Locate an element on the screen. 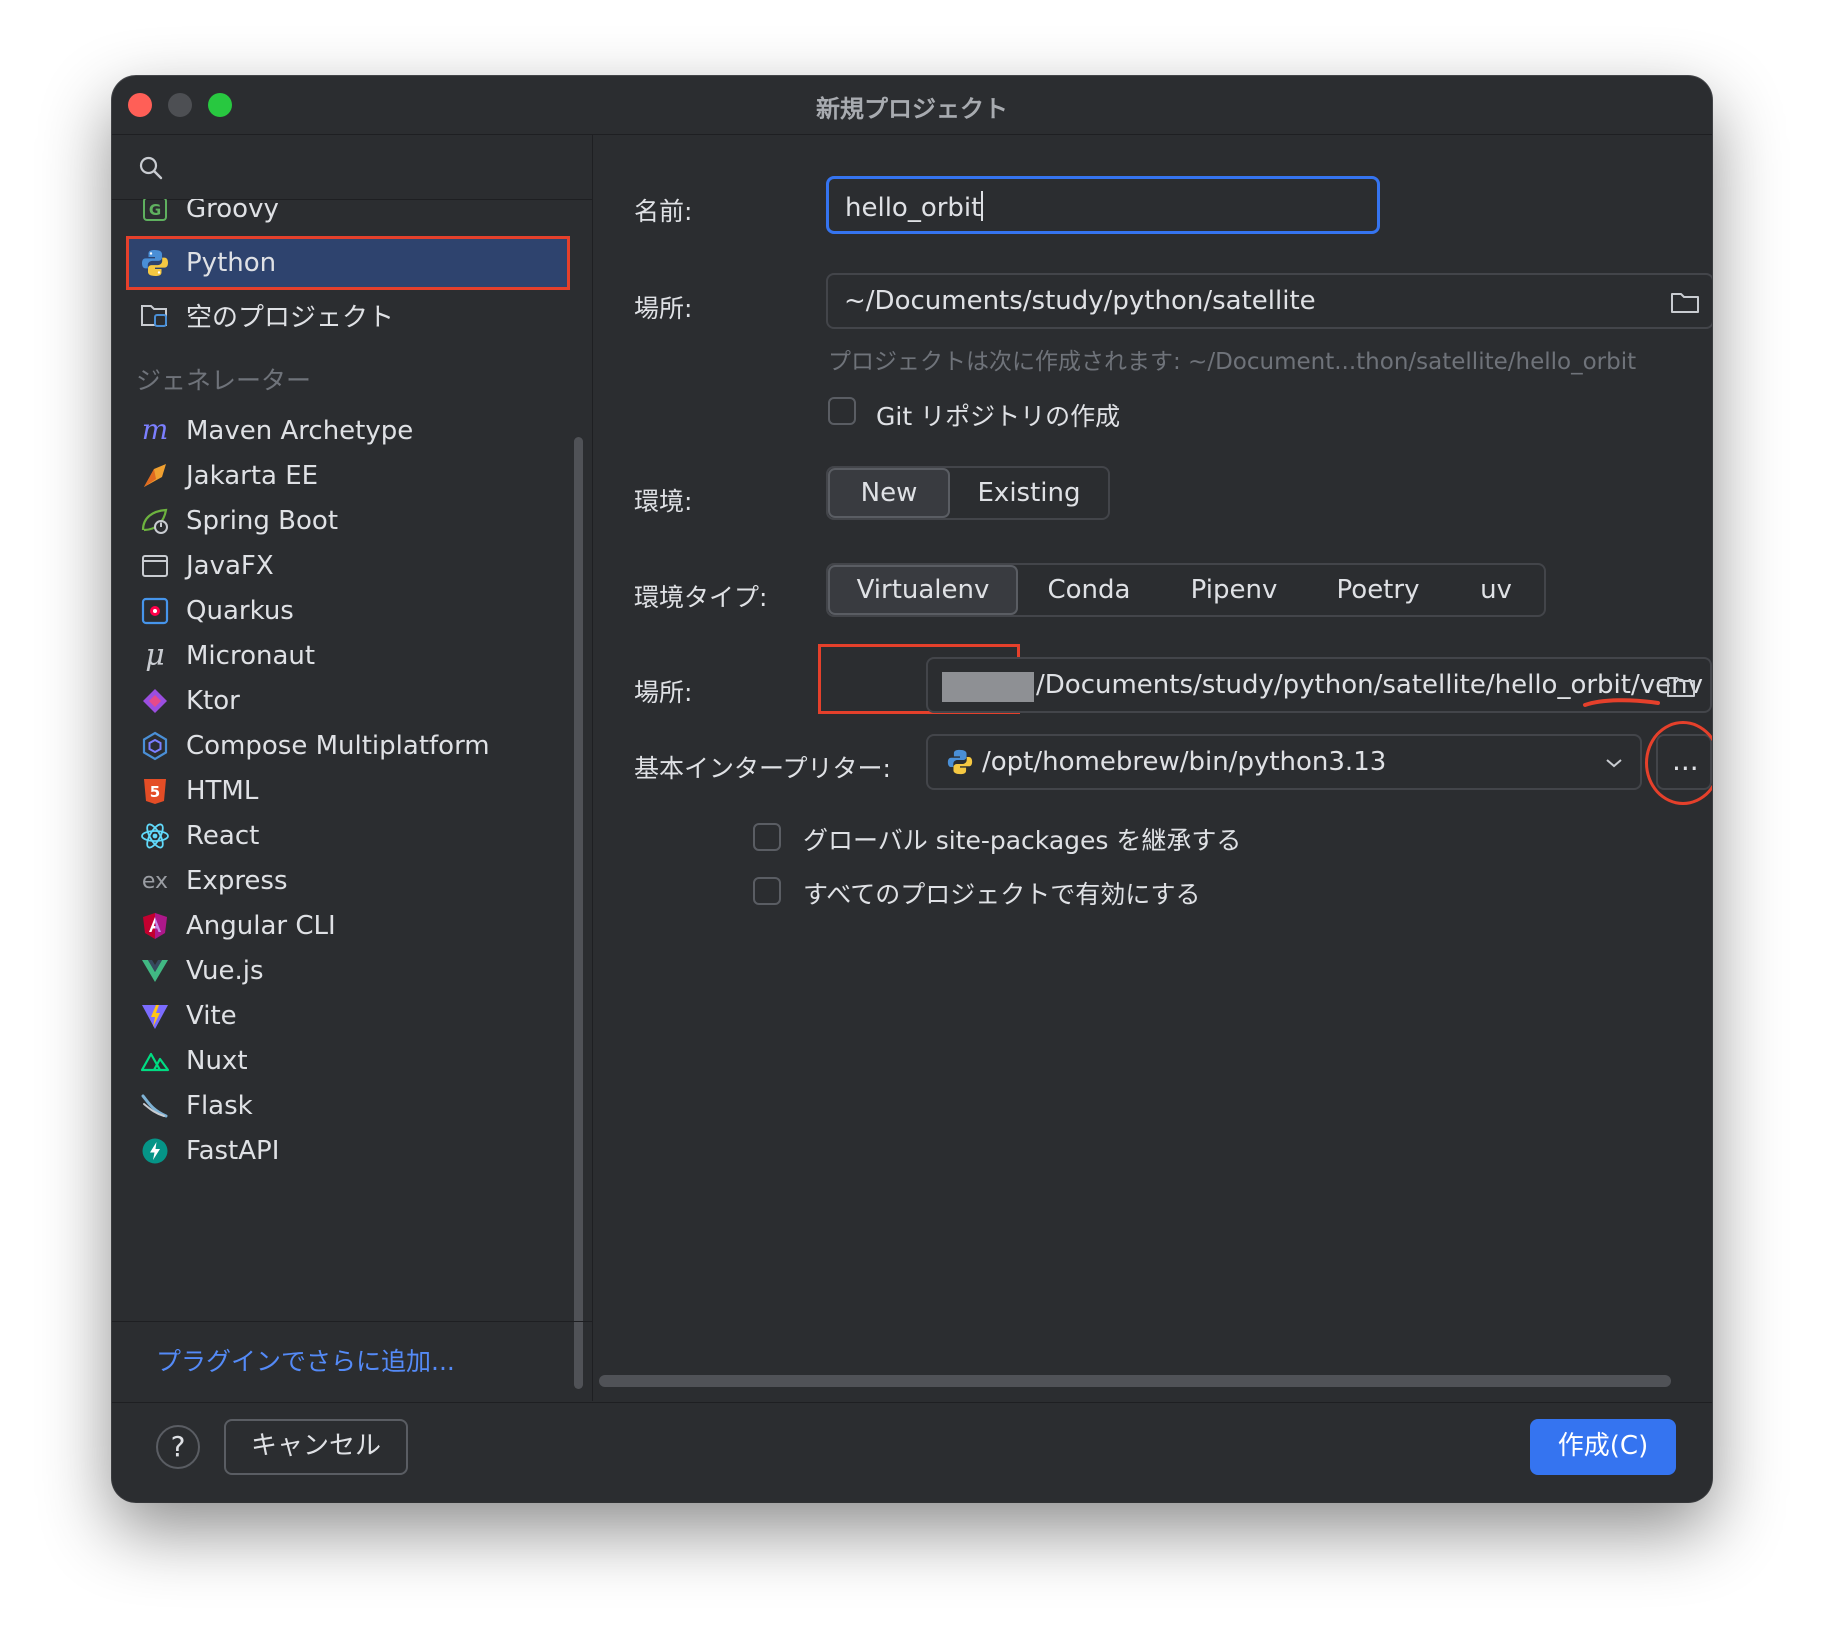 The width and height of the screenshot is (1824, 1652). chevron-down-icon is located at coordinates (1614, 763).